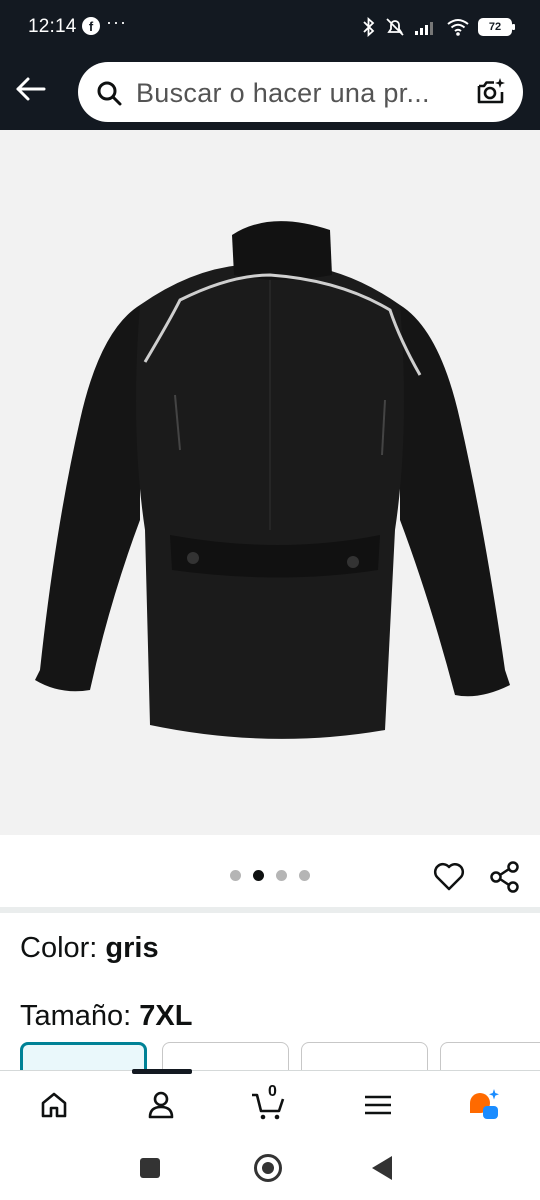 The height and width of the screenshot is (1200, 540). Describe the element at coordinates (161, 1105) in the screenshot. I see `account-icon` at that location.